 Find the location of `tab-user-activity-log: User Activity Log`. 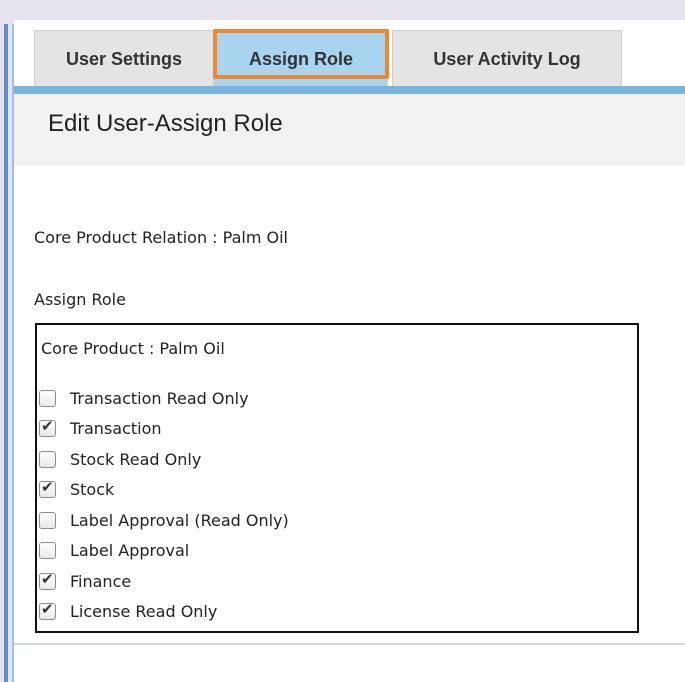

tab-user-activity-log: User Activity Log is located at coordinates (507, 59).